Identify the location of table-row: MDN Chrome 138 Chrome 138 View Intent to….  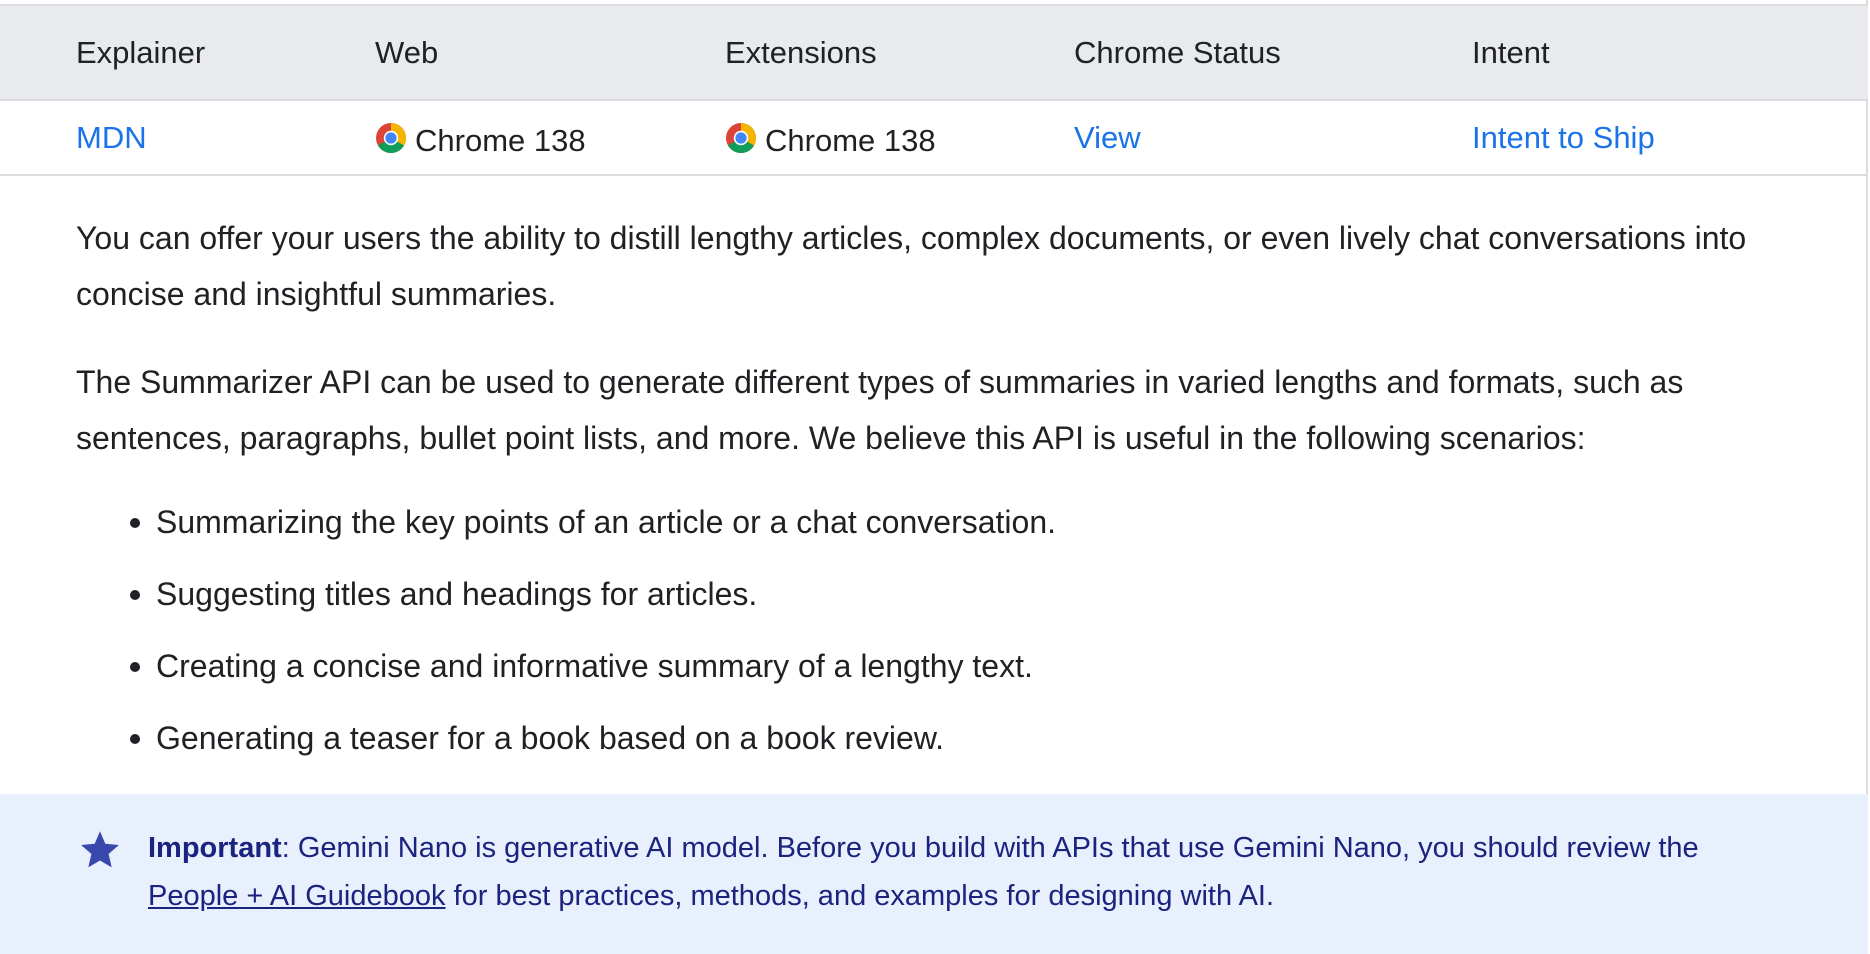
(934, 138).